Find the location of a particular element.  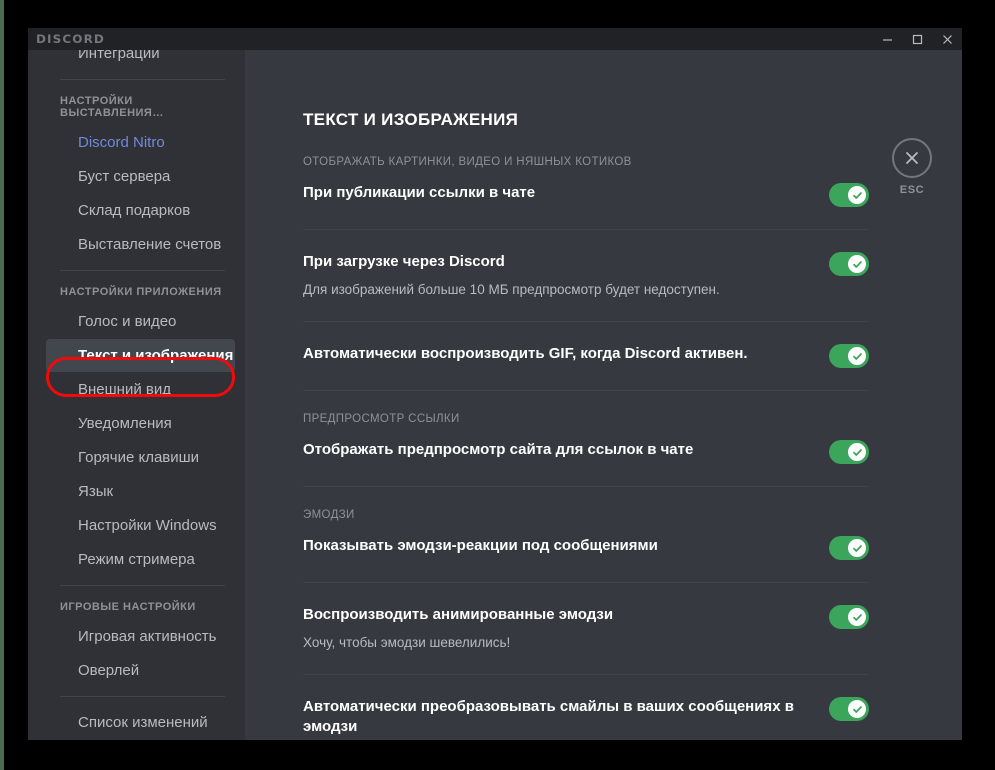

toggle-animated-emoji is located at coordinates (849, 617).